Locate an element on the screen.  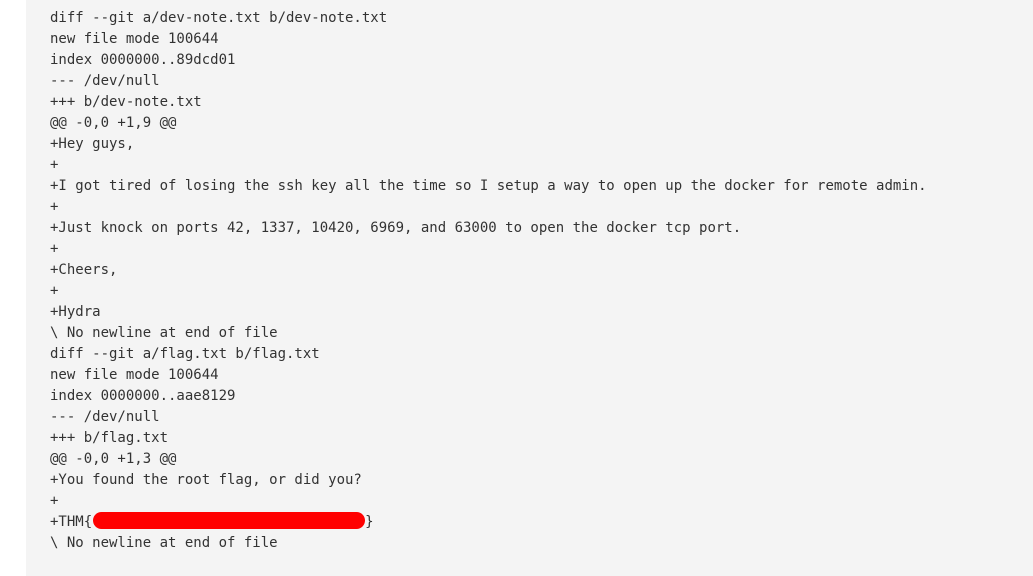
diff-line: +Hey guys, is located at coordinates (92, 144).